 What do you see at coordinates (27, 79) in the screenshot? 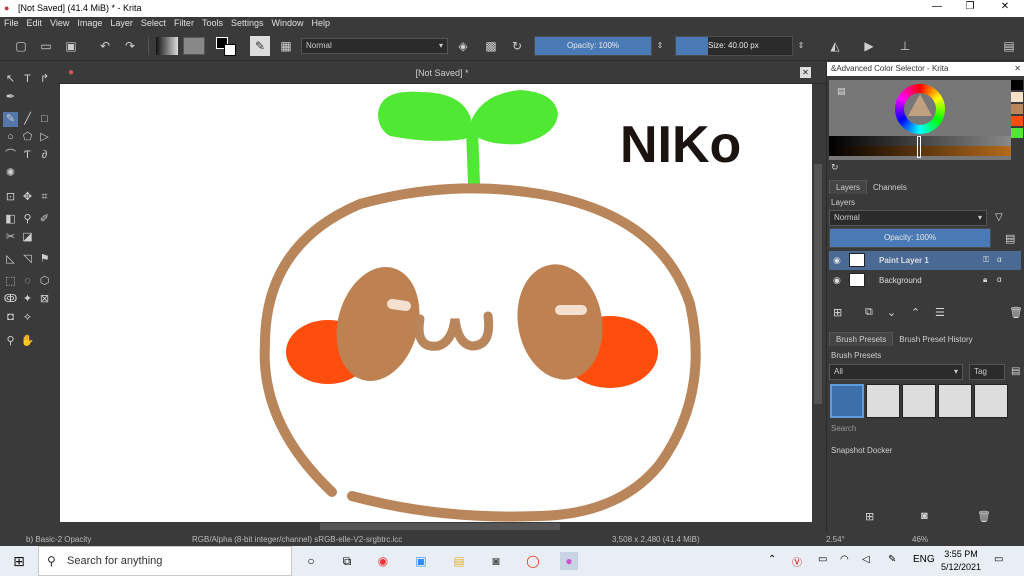
I see `text-tool-icon: T` at bounding box center [27, 79].